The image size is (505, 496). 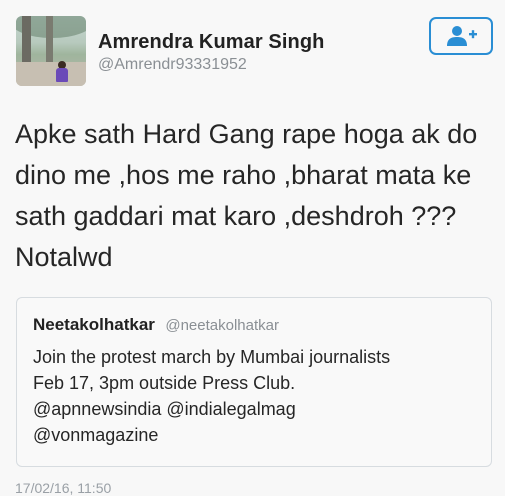 I want to click on add-user-icon, so click(x=462, y=36).